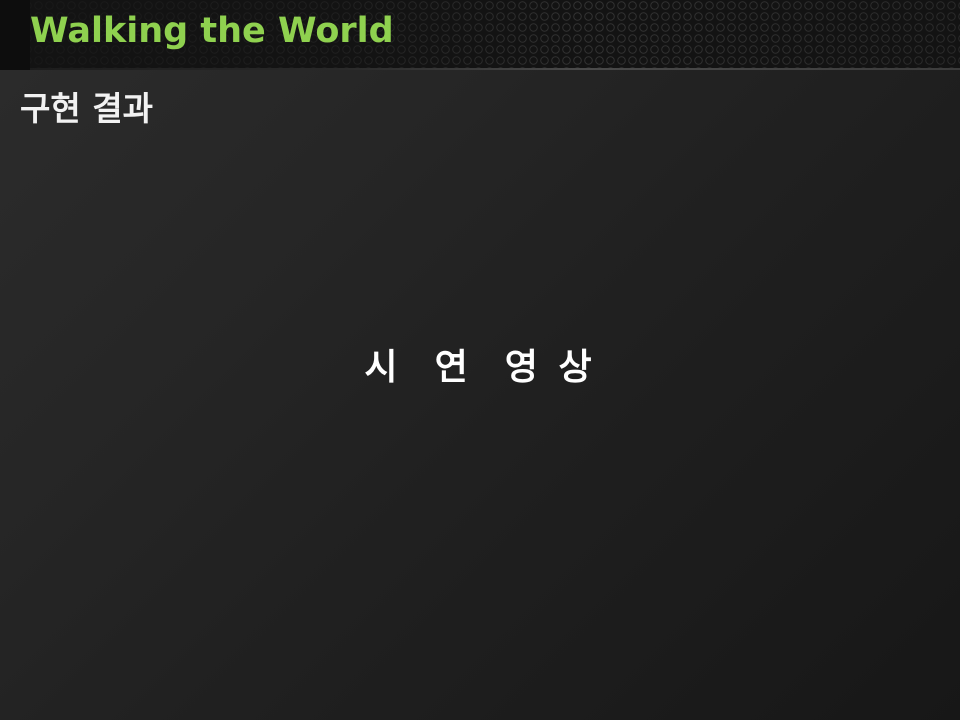 This screenshot has height=720, width=960. Describe the element at coordinates (212, 31) in the screenshot. I see `slide-header-title: Walking the World` at that location.